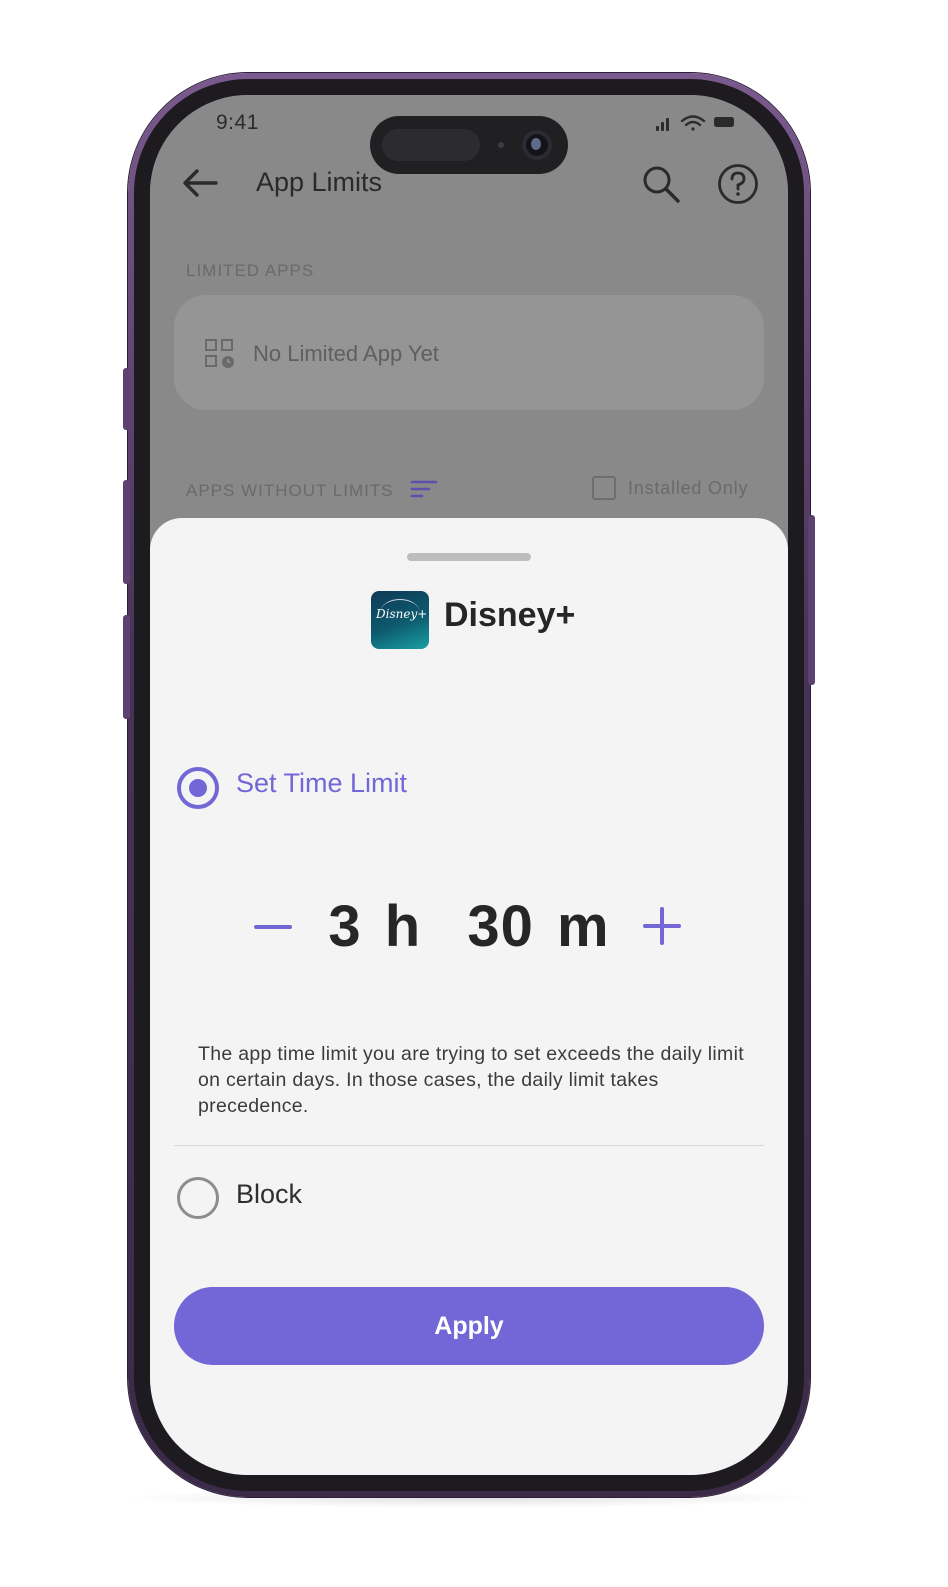 The image size is (948, 1587). What do you see at coordinates (661, 184) in the screenshot?
I see `search-icon` at bounding box center [661, 184].